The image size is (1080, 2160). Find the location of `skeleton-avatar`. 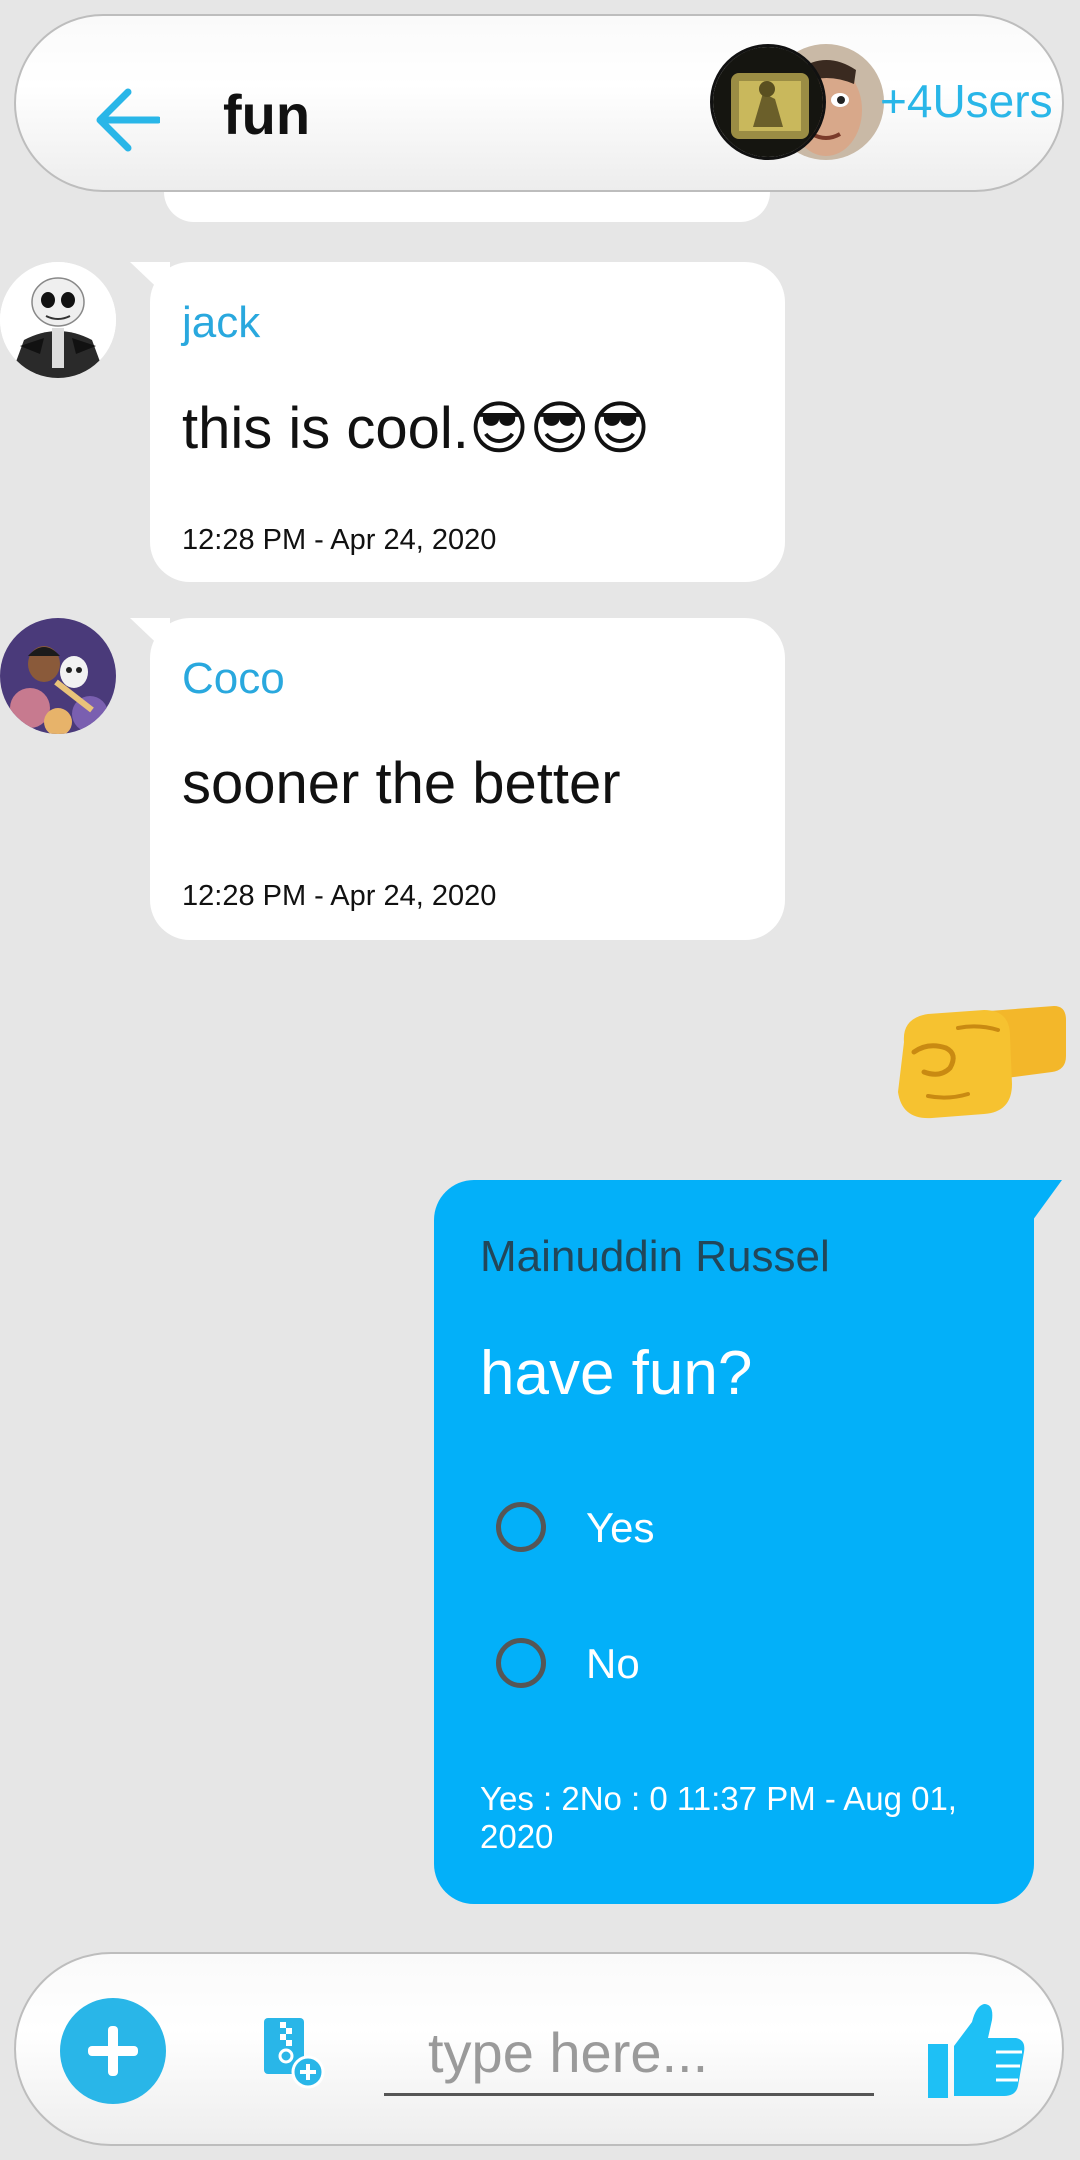

skeleton-avatar is located at coordinates (58, 320).